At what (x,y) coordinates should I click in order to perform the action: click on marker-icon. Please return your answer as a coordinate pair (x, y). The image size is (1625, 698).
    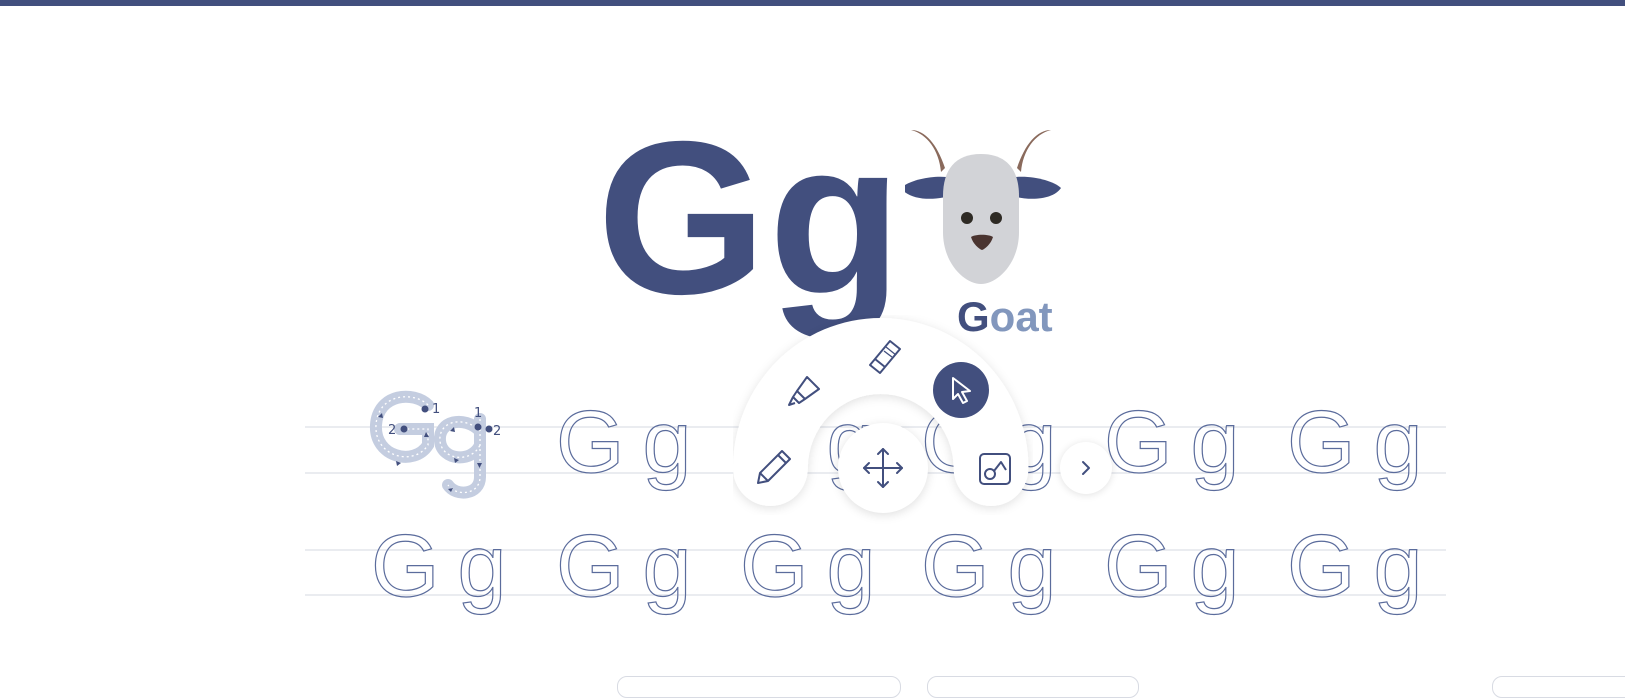
    Looking at the image, I should click on (804, 391).